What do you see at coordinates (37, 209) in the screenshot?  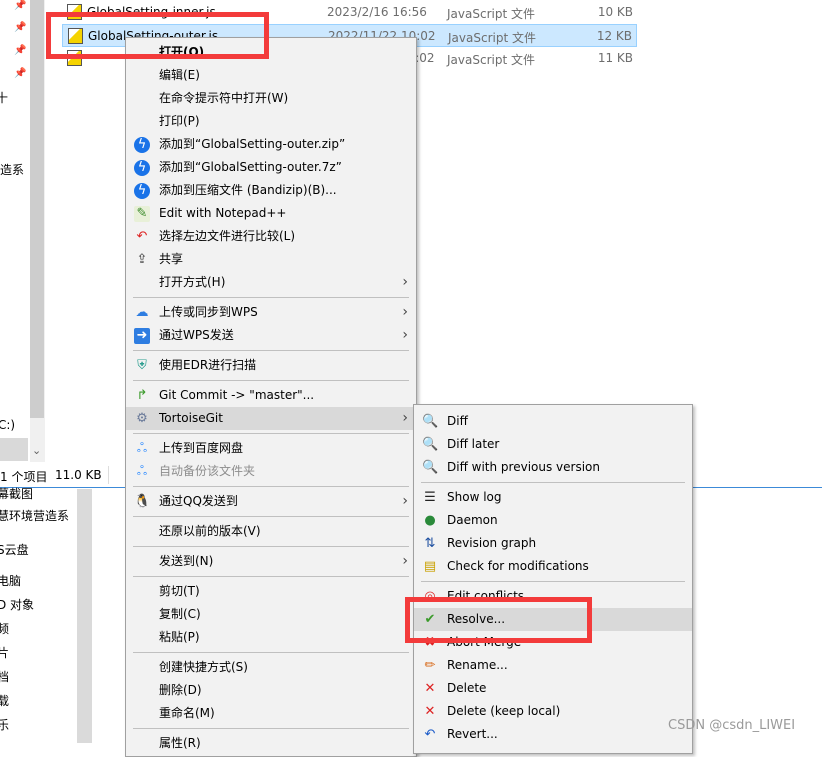 I see `nav-scrollbar-thumb` at bounding box center [37, 209].